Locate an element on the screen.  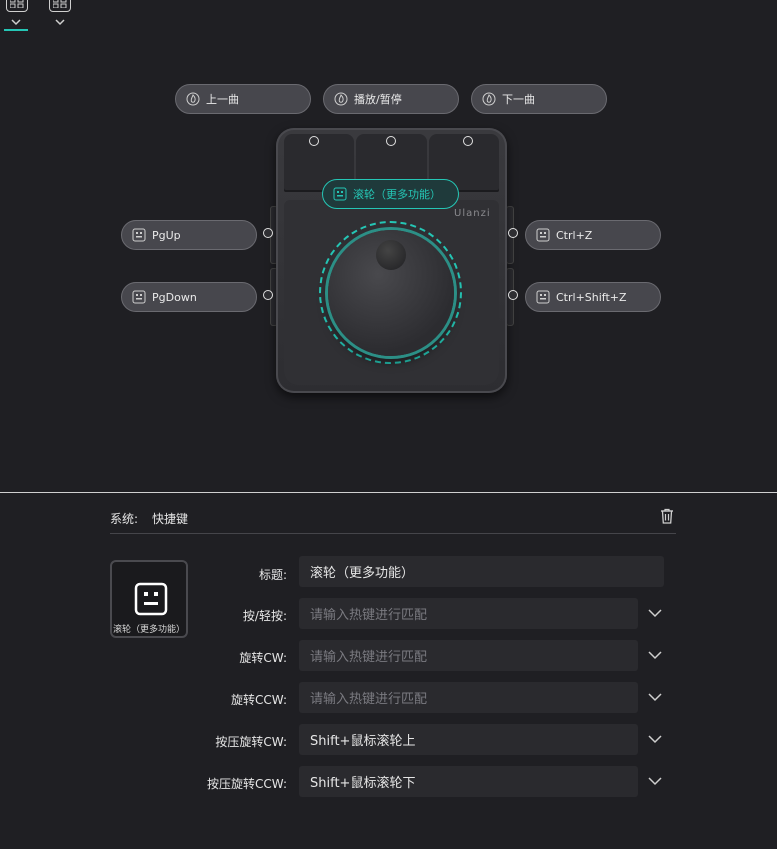
button-assignment-play-pause: 播放/暂停 is located at coordinates (391, 99).